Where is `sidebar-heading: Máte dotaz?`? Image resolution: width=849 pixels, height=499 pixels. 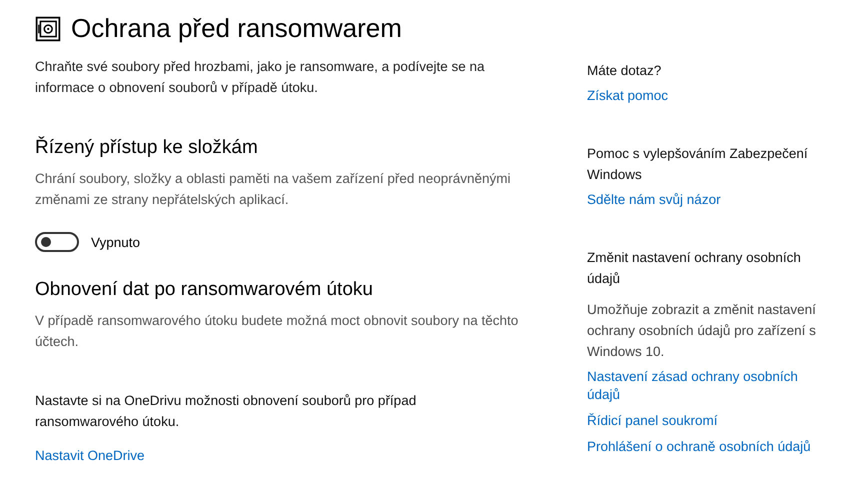 sidebar-heading: Máte dotaz? is located at coordinates (624, 71).